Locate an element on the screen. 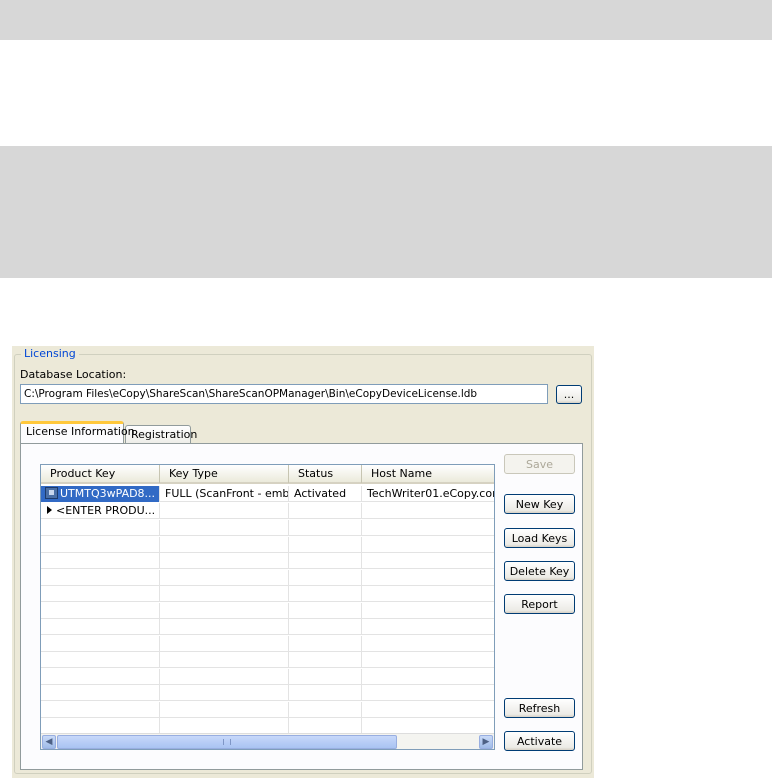 The width and height of the screenshot is (772, 778). scroll-grip-icon is located at coordinates (227, 742).